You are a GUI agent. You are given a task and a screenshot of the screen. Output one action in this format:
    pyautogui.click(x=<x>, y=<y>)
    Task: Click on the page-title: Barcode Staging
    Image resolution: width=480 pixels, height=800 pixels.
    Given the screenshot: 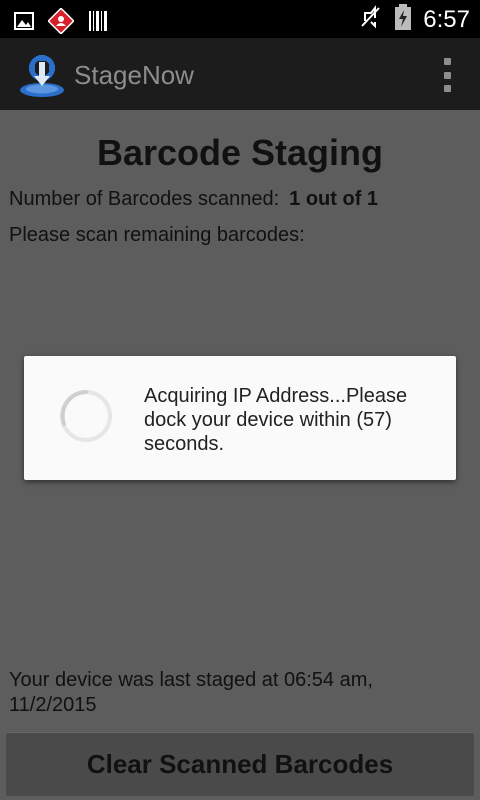 What is the action you would take?
    pyautogui.click(x=240, y=152)
    